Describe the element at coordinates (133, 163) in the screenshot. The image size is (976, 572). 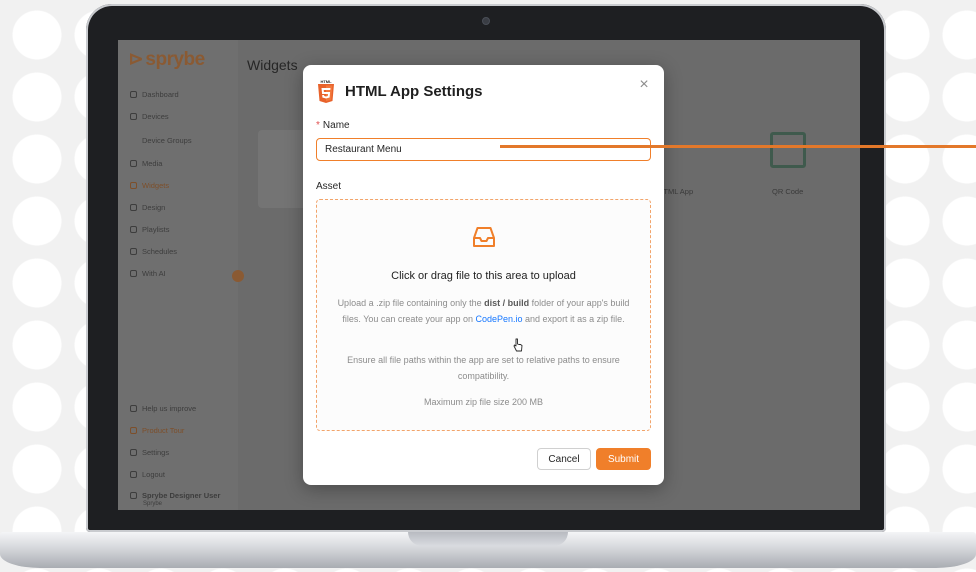
I see `media-icon` at that location.